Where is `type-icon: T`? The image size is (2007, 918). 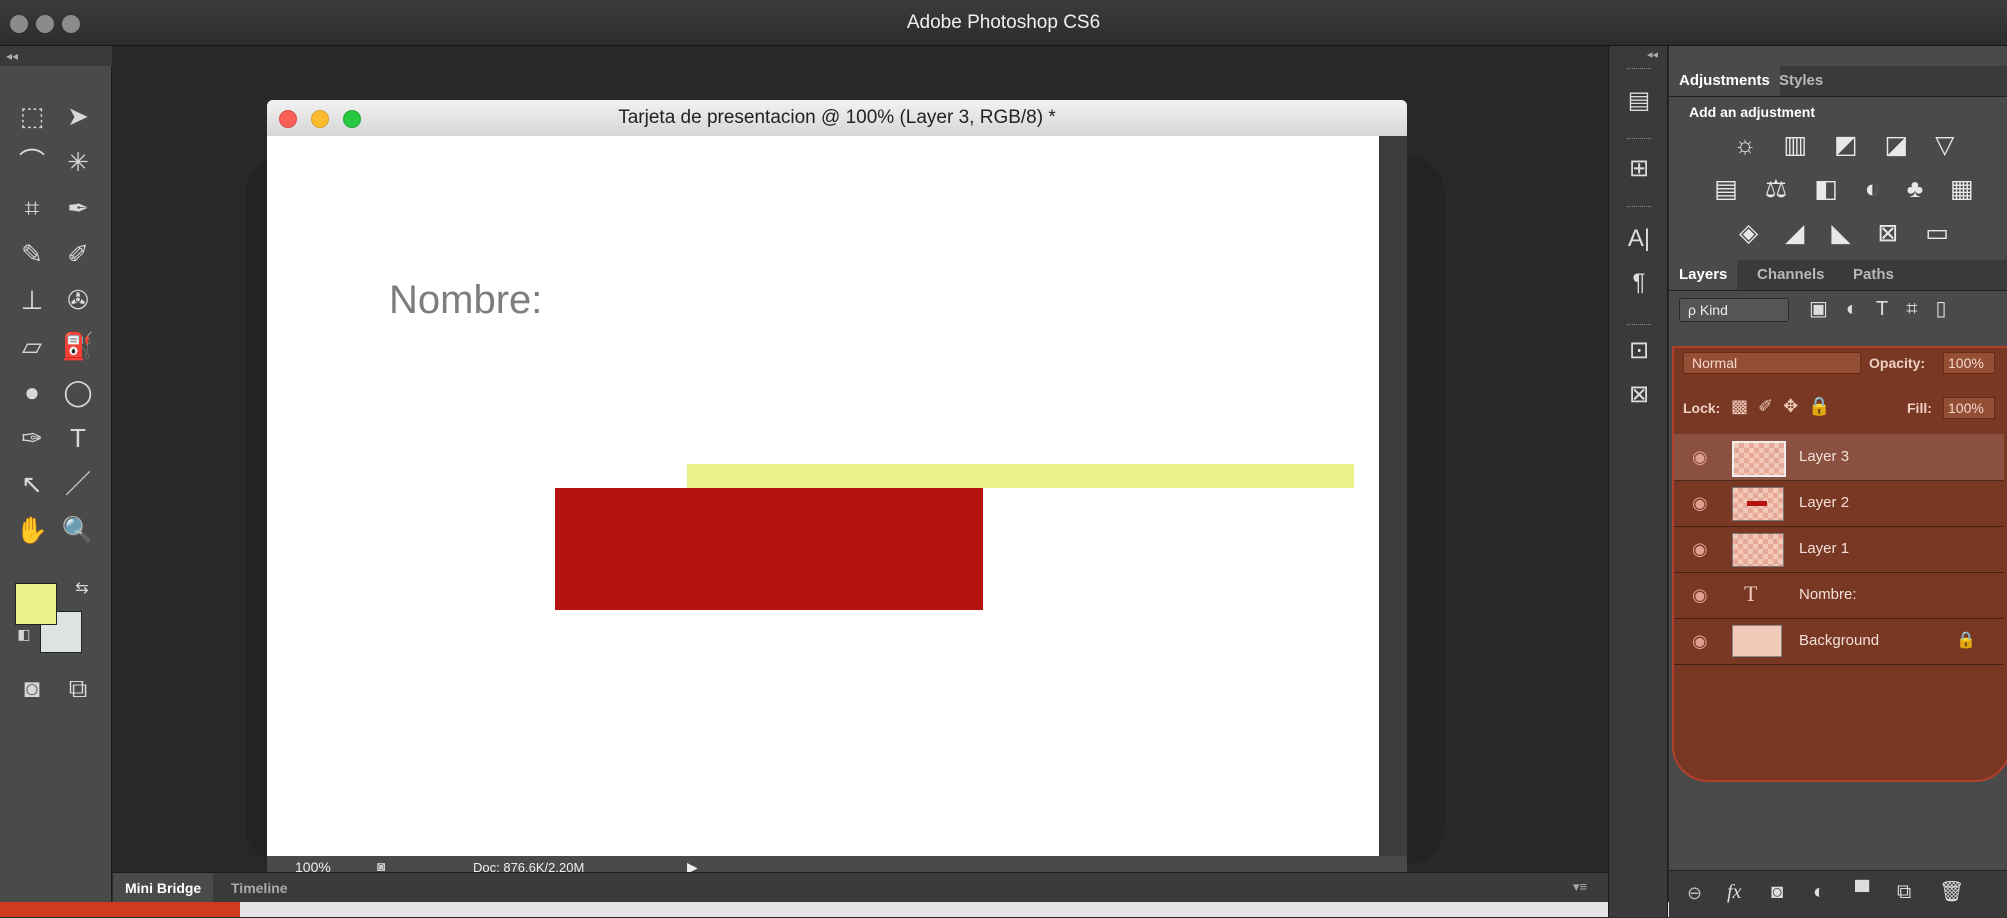
type-icon: T is located at coordinates (78, 438).